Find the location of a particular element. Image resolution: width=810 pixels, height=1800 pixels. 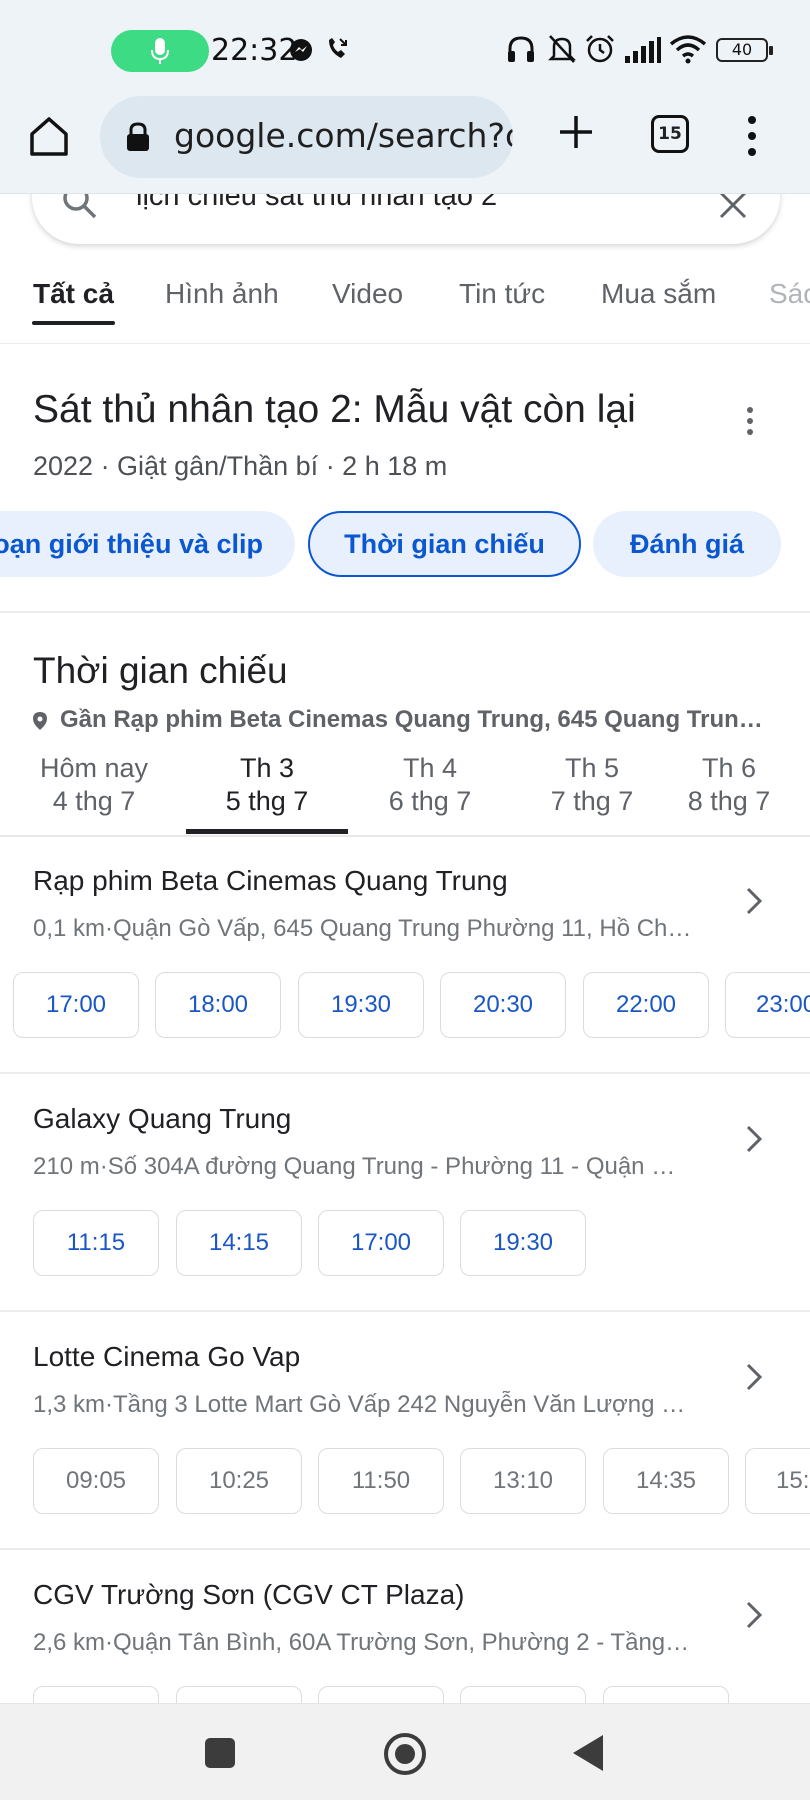

tab-news: Tin tức is located at coordinates (502, 294).